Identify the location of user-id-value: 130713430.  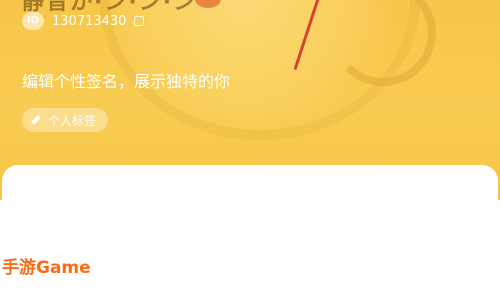
(89, 21).